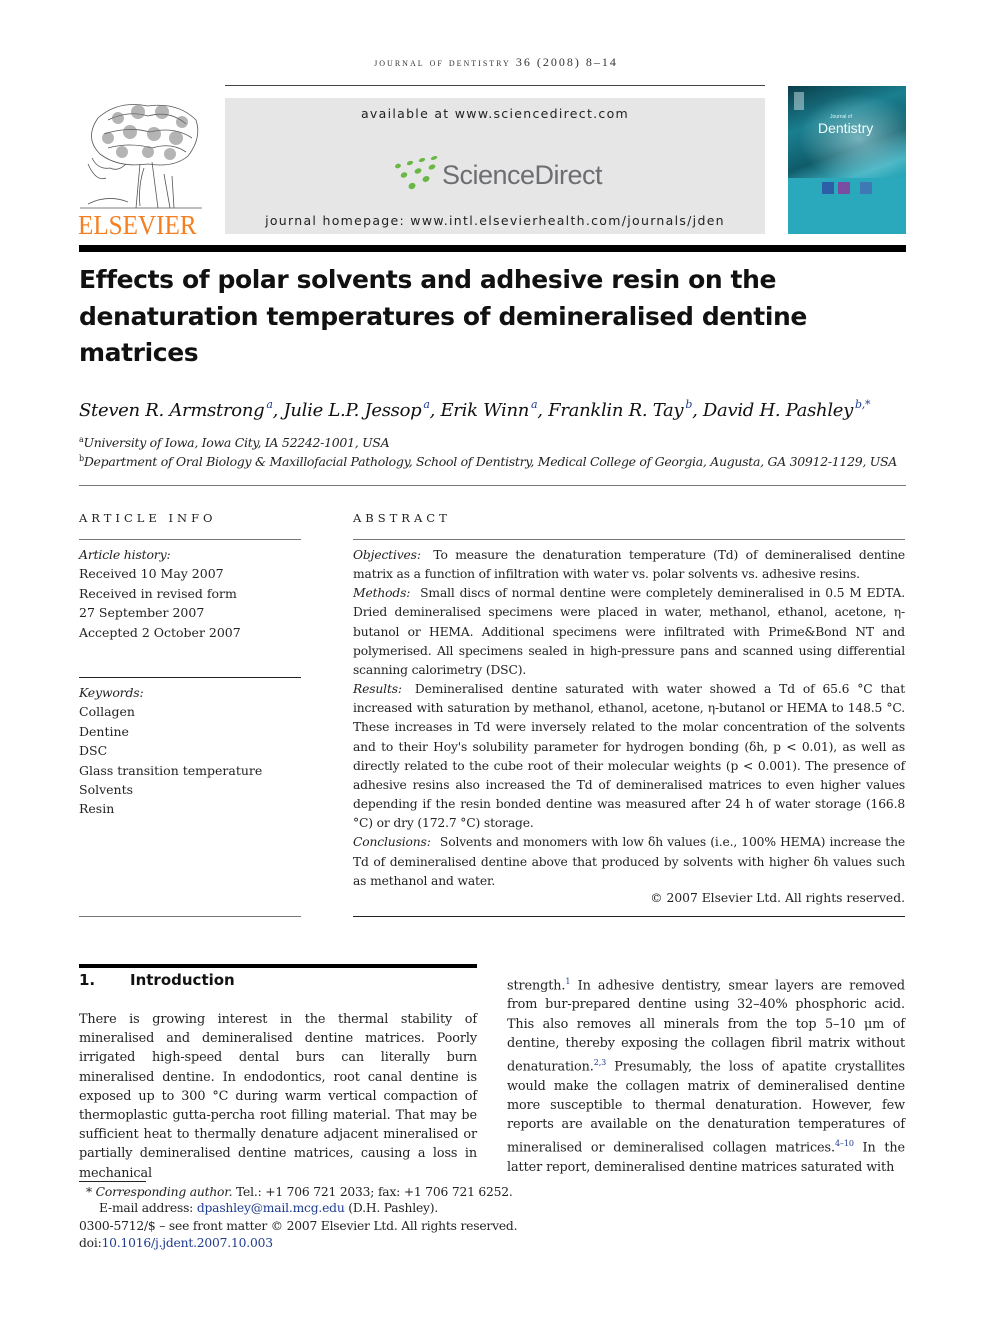 The width and height of the screenshot is (992, 1323). I want to click on email-link: dpashley@mail.mcg.edu, so click(271, 1208).